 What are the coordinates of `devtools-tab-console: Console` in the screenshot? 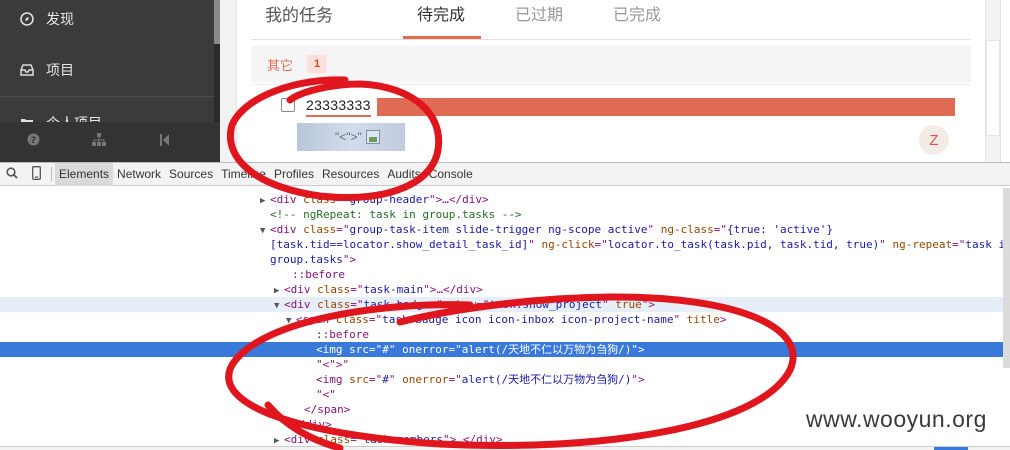 It's located at (451, 174).